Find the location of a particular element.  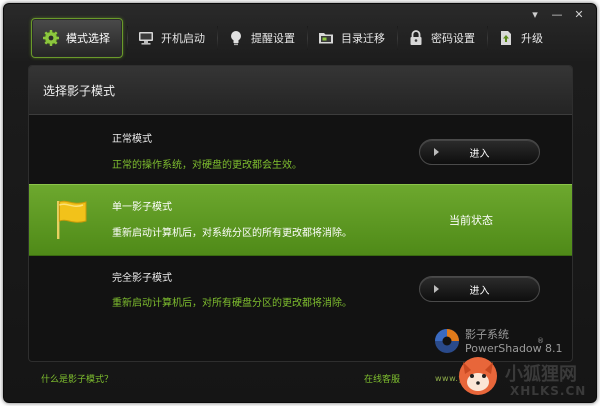

tab-label: 目录迁移 is located at coordinates (363, 38).